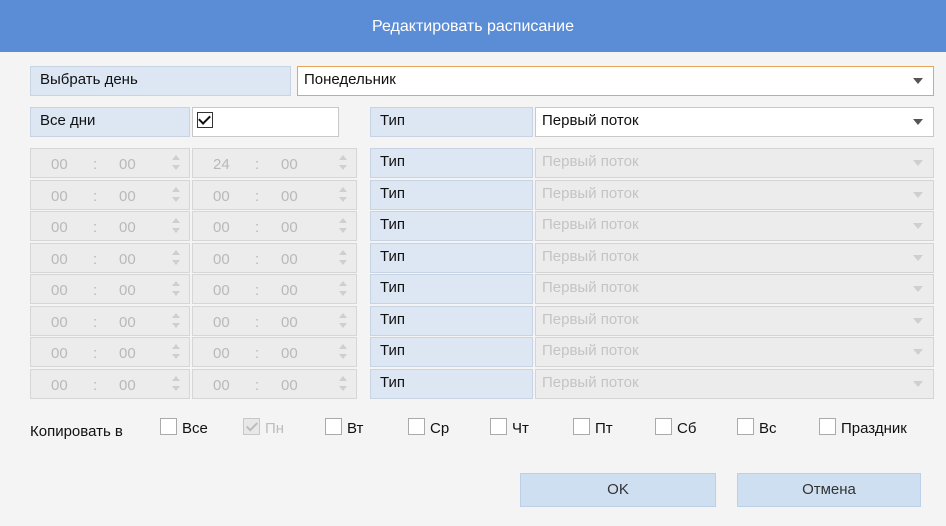 This screenshot has width=946, height=526. I want to click on copy-to-label: Копировать в, so click(76, 431).